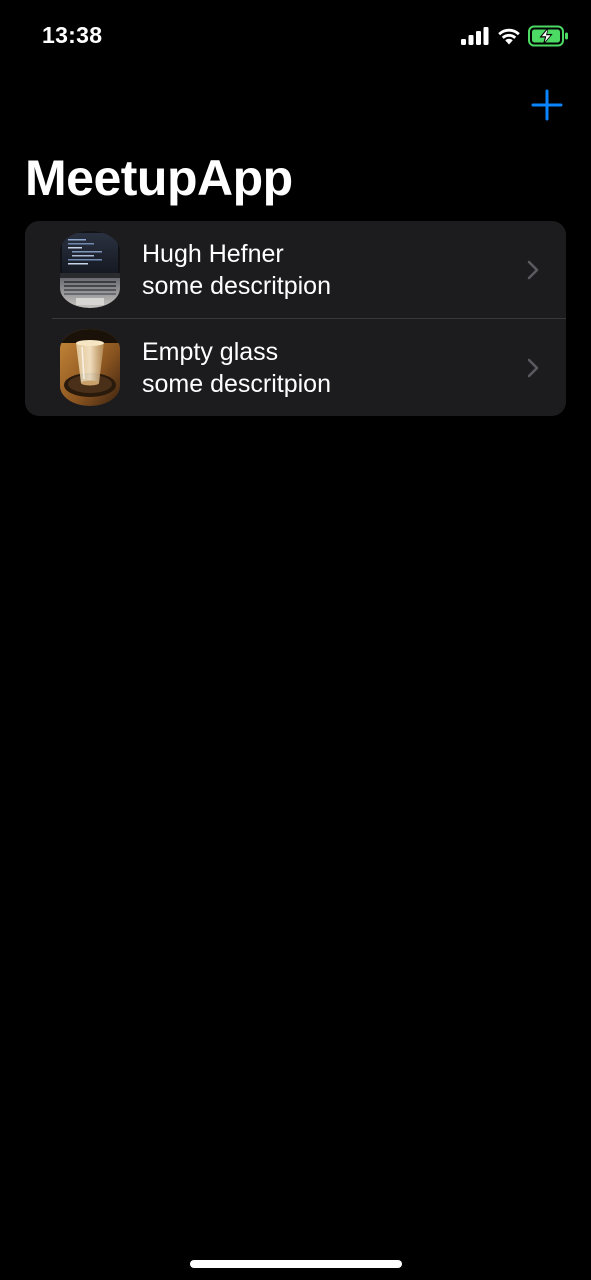 The image size is (591, 1280). Describe the element at coordinates (296, 1264) in the screenshot. I see `home-indicator` at that location.